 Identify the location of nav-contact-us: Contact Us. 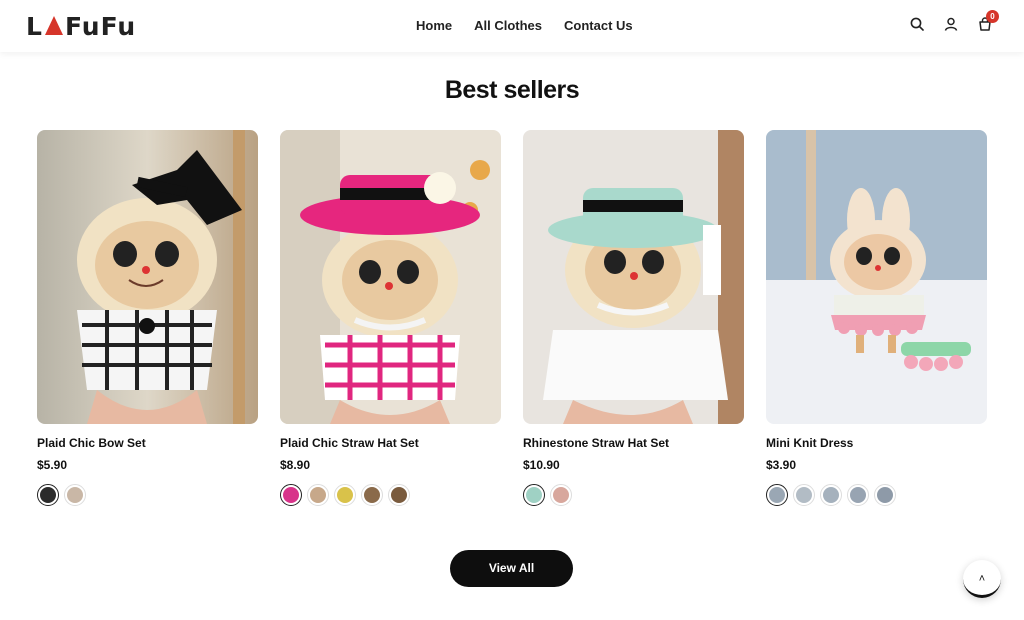
(598, 25).